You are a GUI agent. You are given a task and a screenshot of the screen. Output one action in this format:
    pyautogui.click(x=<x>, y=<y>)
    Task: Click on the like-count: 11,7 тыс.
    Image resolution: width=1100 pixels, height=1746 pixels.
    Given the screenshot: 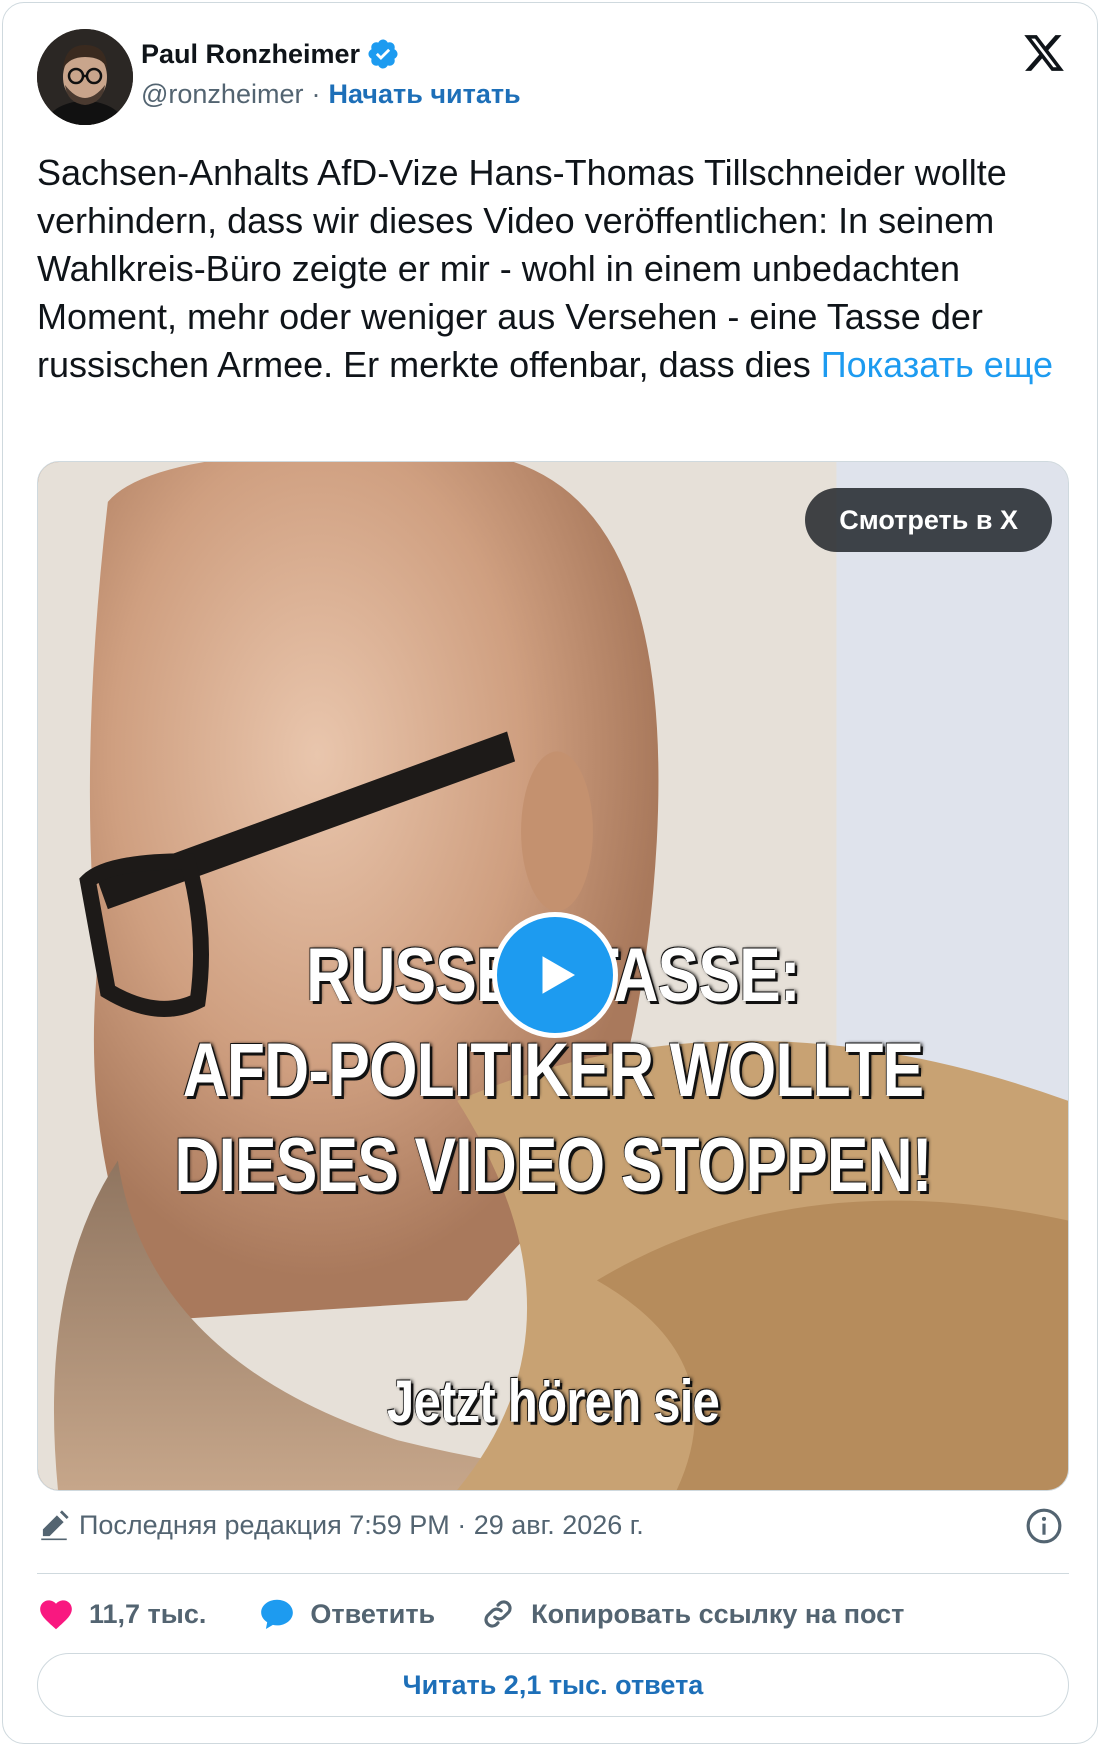 What is the action you would take?
    pyautogui.click(x=148, y=1613)
    